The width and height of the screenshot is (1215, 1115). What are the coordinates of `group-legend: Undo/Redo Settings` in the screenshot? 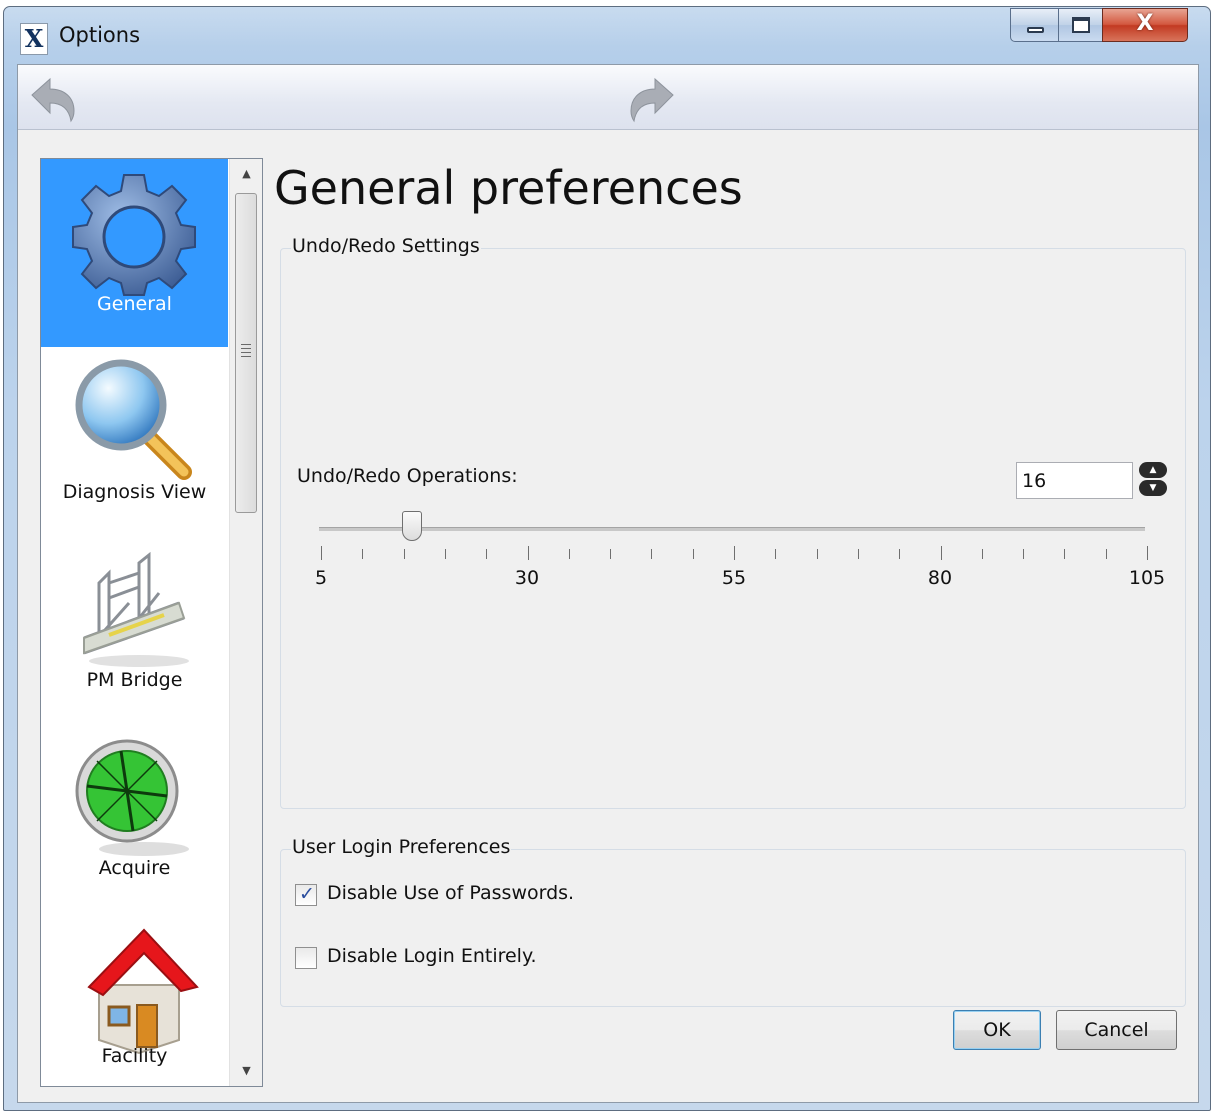 It's located at (386, 246).